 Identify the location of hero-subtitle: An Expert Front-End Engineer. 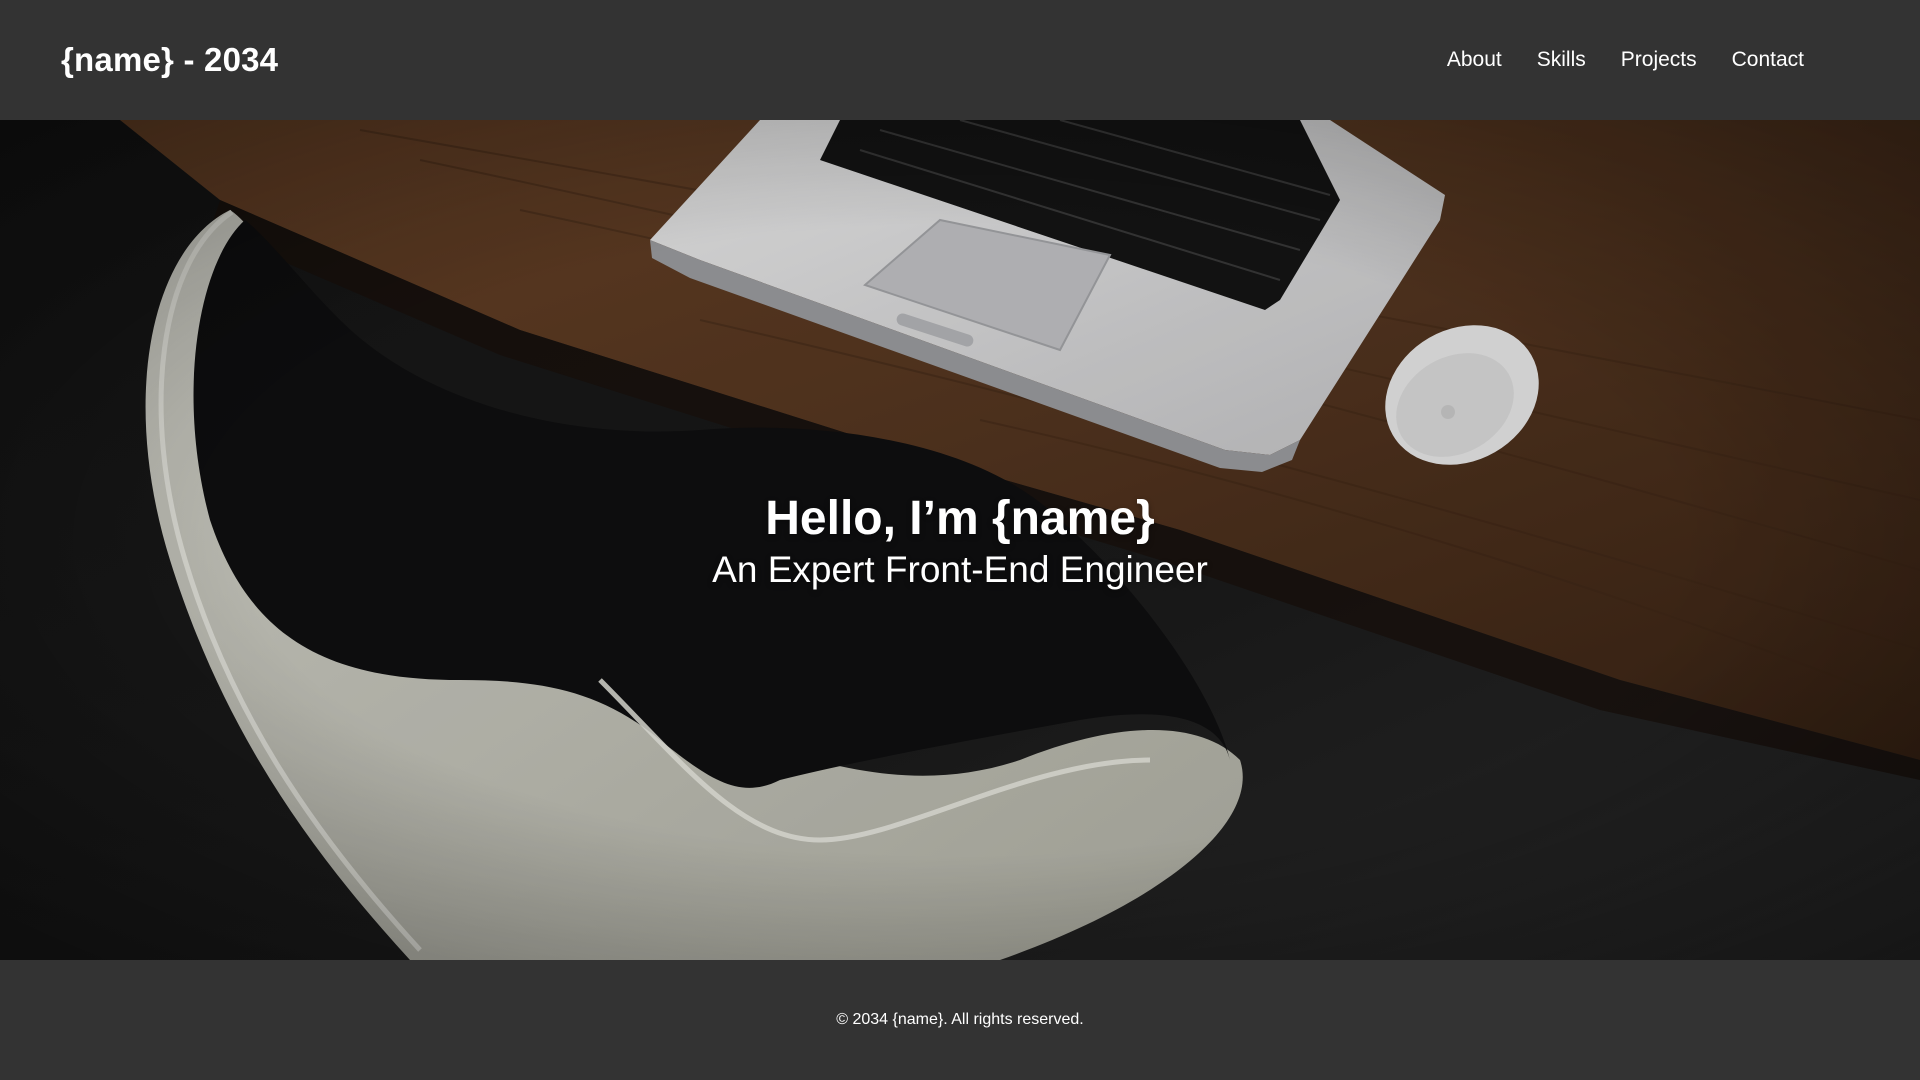
(960, 569).